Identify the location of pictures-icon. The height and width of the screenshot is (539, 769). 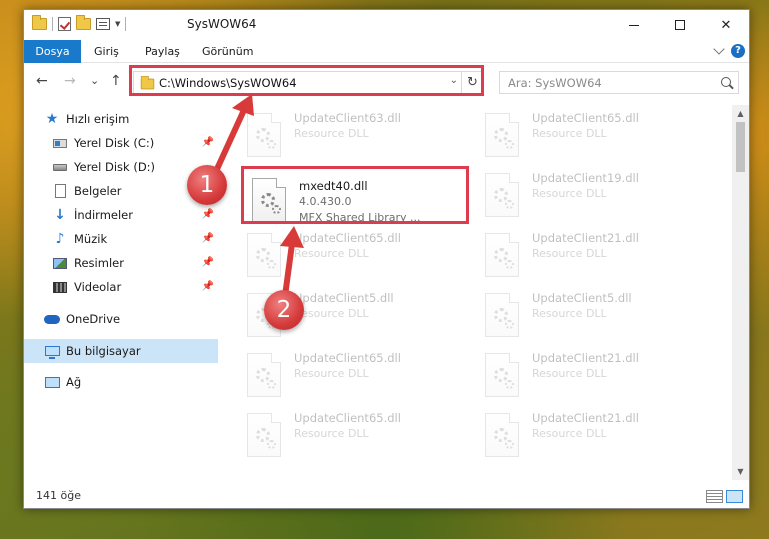
(60, 263).